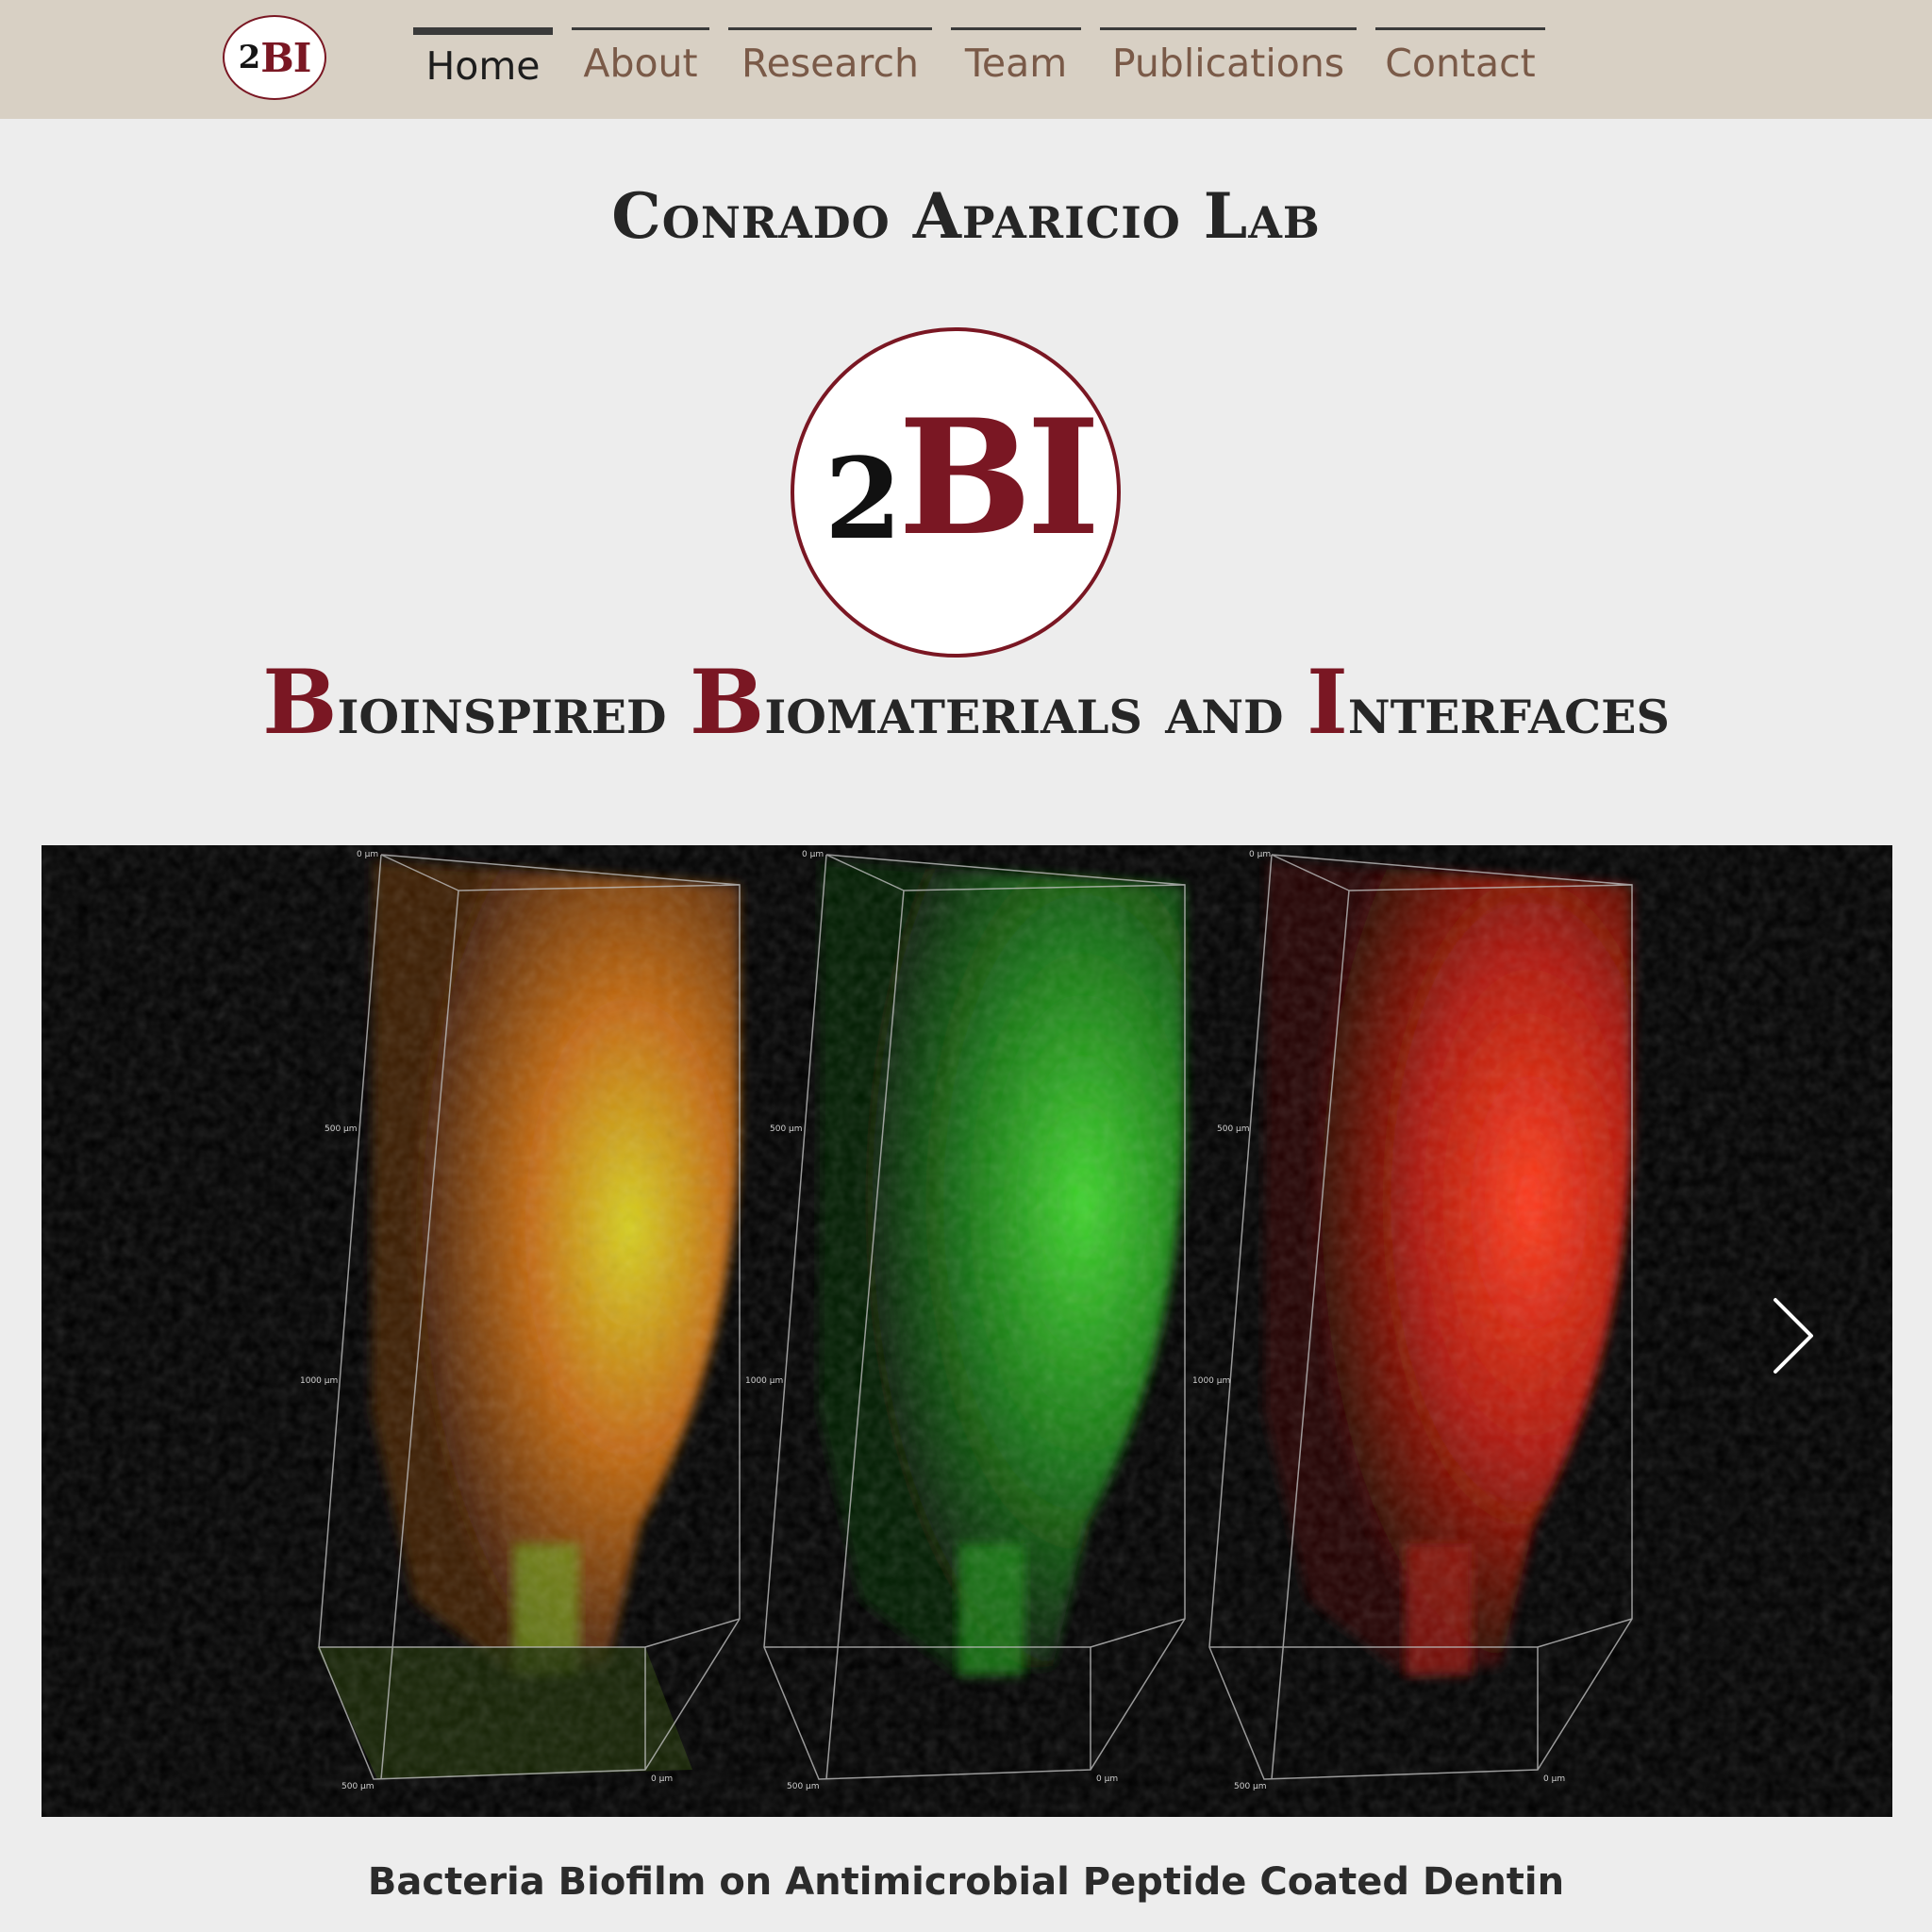  Describe the element at coordinates (1016, 65) in the screenshot. I see `nav-team: Team` at that location.